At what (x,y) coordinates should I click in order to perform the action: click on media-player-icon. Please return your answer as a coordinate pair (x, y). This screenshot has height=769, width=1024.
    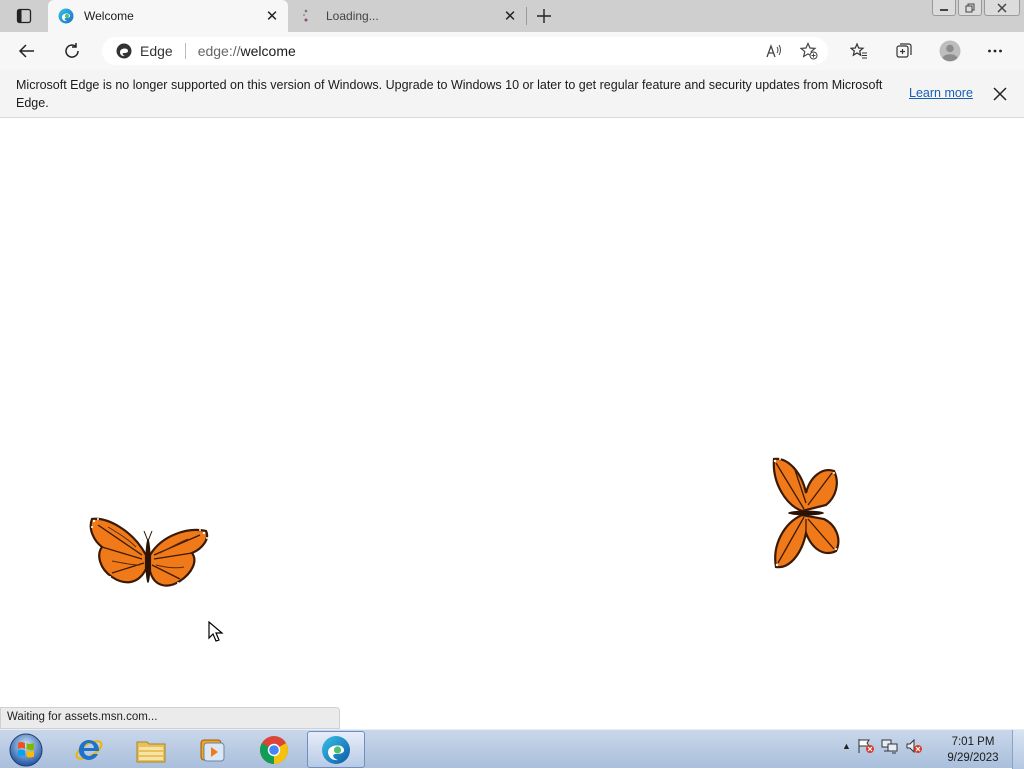
    Looking at the image, I should click on (212, 750).